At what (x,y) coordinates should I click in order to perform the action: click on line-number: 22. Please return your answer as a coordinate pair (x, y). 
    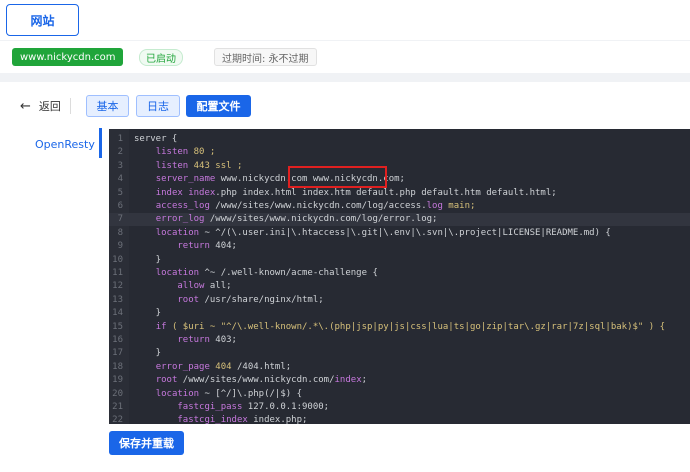
    Looking at the image, I should click on (117, 419).